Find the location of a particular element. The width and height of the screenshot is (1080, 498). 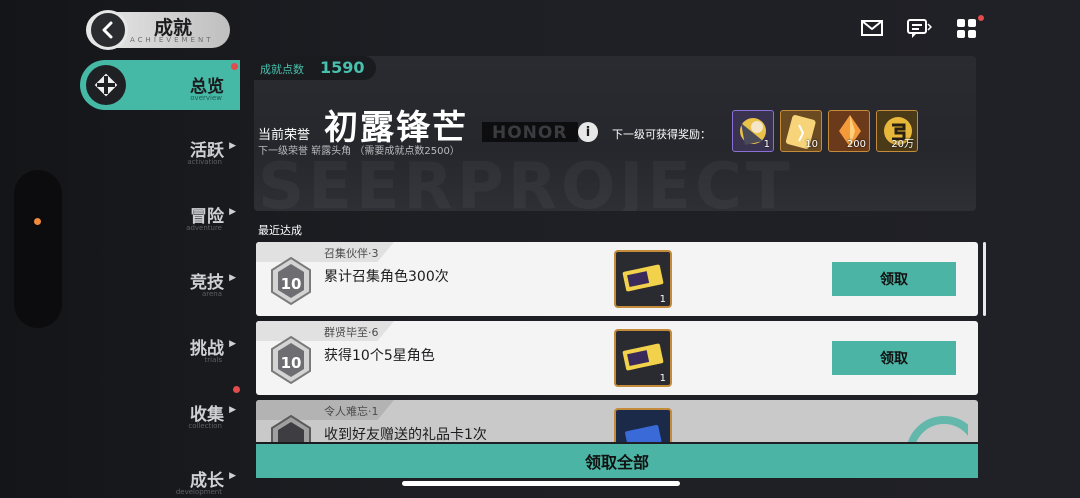

claim-all-button: 领取全部 is located at coordinates (617, 461).